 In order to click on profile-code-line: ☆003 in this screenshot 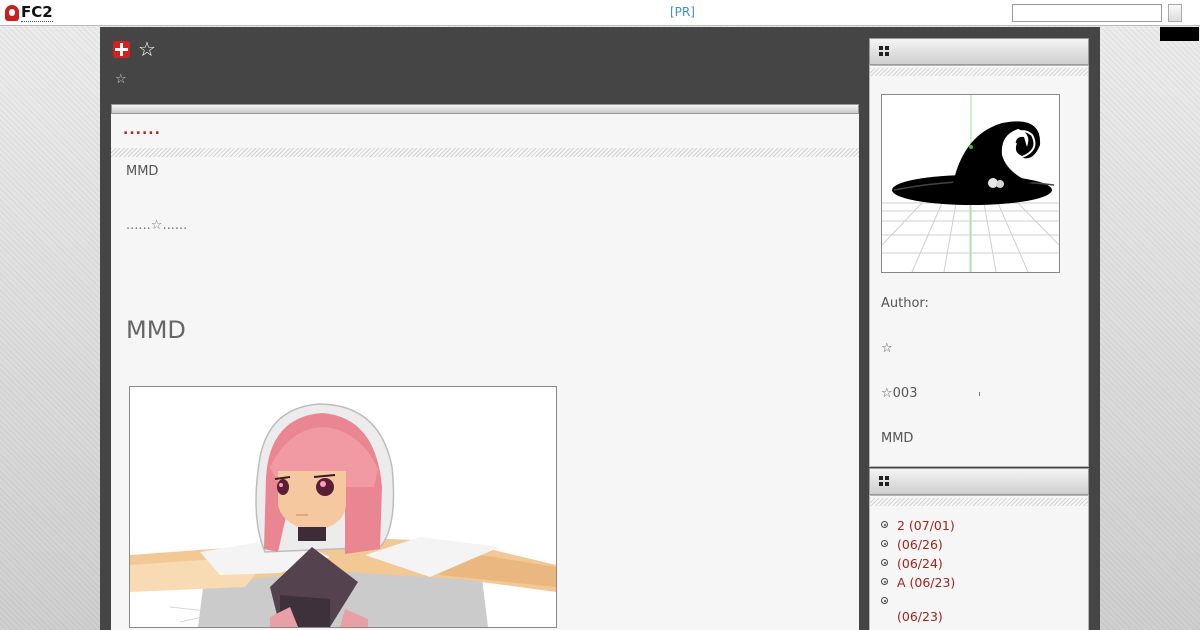, I will do `click(899, 393)`.